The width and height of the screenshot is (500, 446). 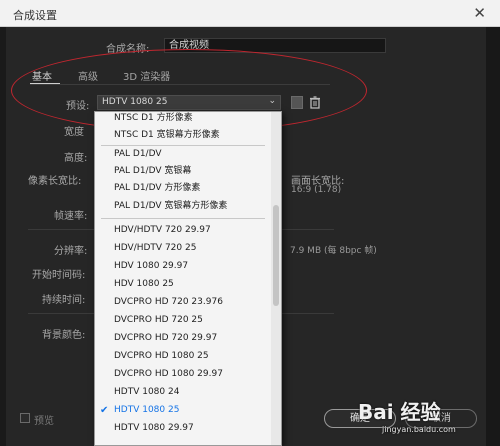 What do you see at coordinates (183, 248) in the screenshot?
I see `list-item: HDV/HDTV 720 25` at bounding box center [183, 248].